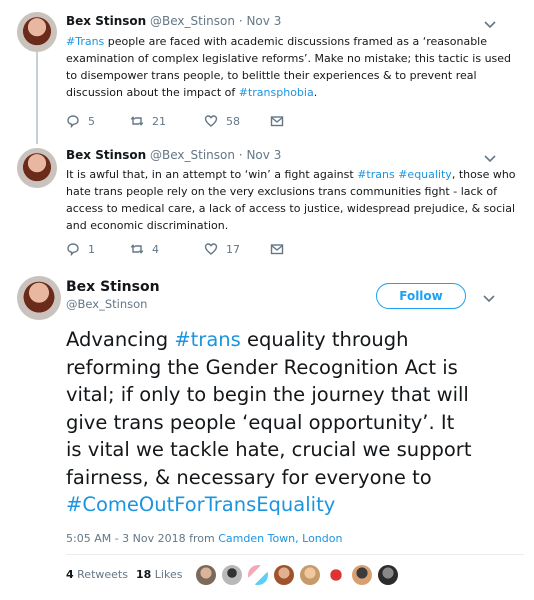  Describe the element at coordinates (295, 554) in the screenshot. I see `divider` at that location.